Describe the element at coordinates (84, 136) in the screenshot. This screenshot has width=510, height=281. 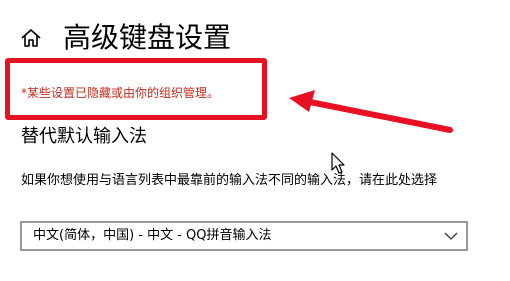
I see `override-input-method-heading: 替代默认输入法` at that location.